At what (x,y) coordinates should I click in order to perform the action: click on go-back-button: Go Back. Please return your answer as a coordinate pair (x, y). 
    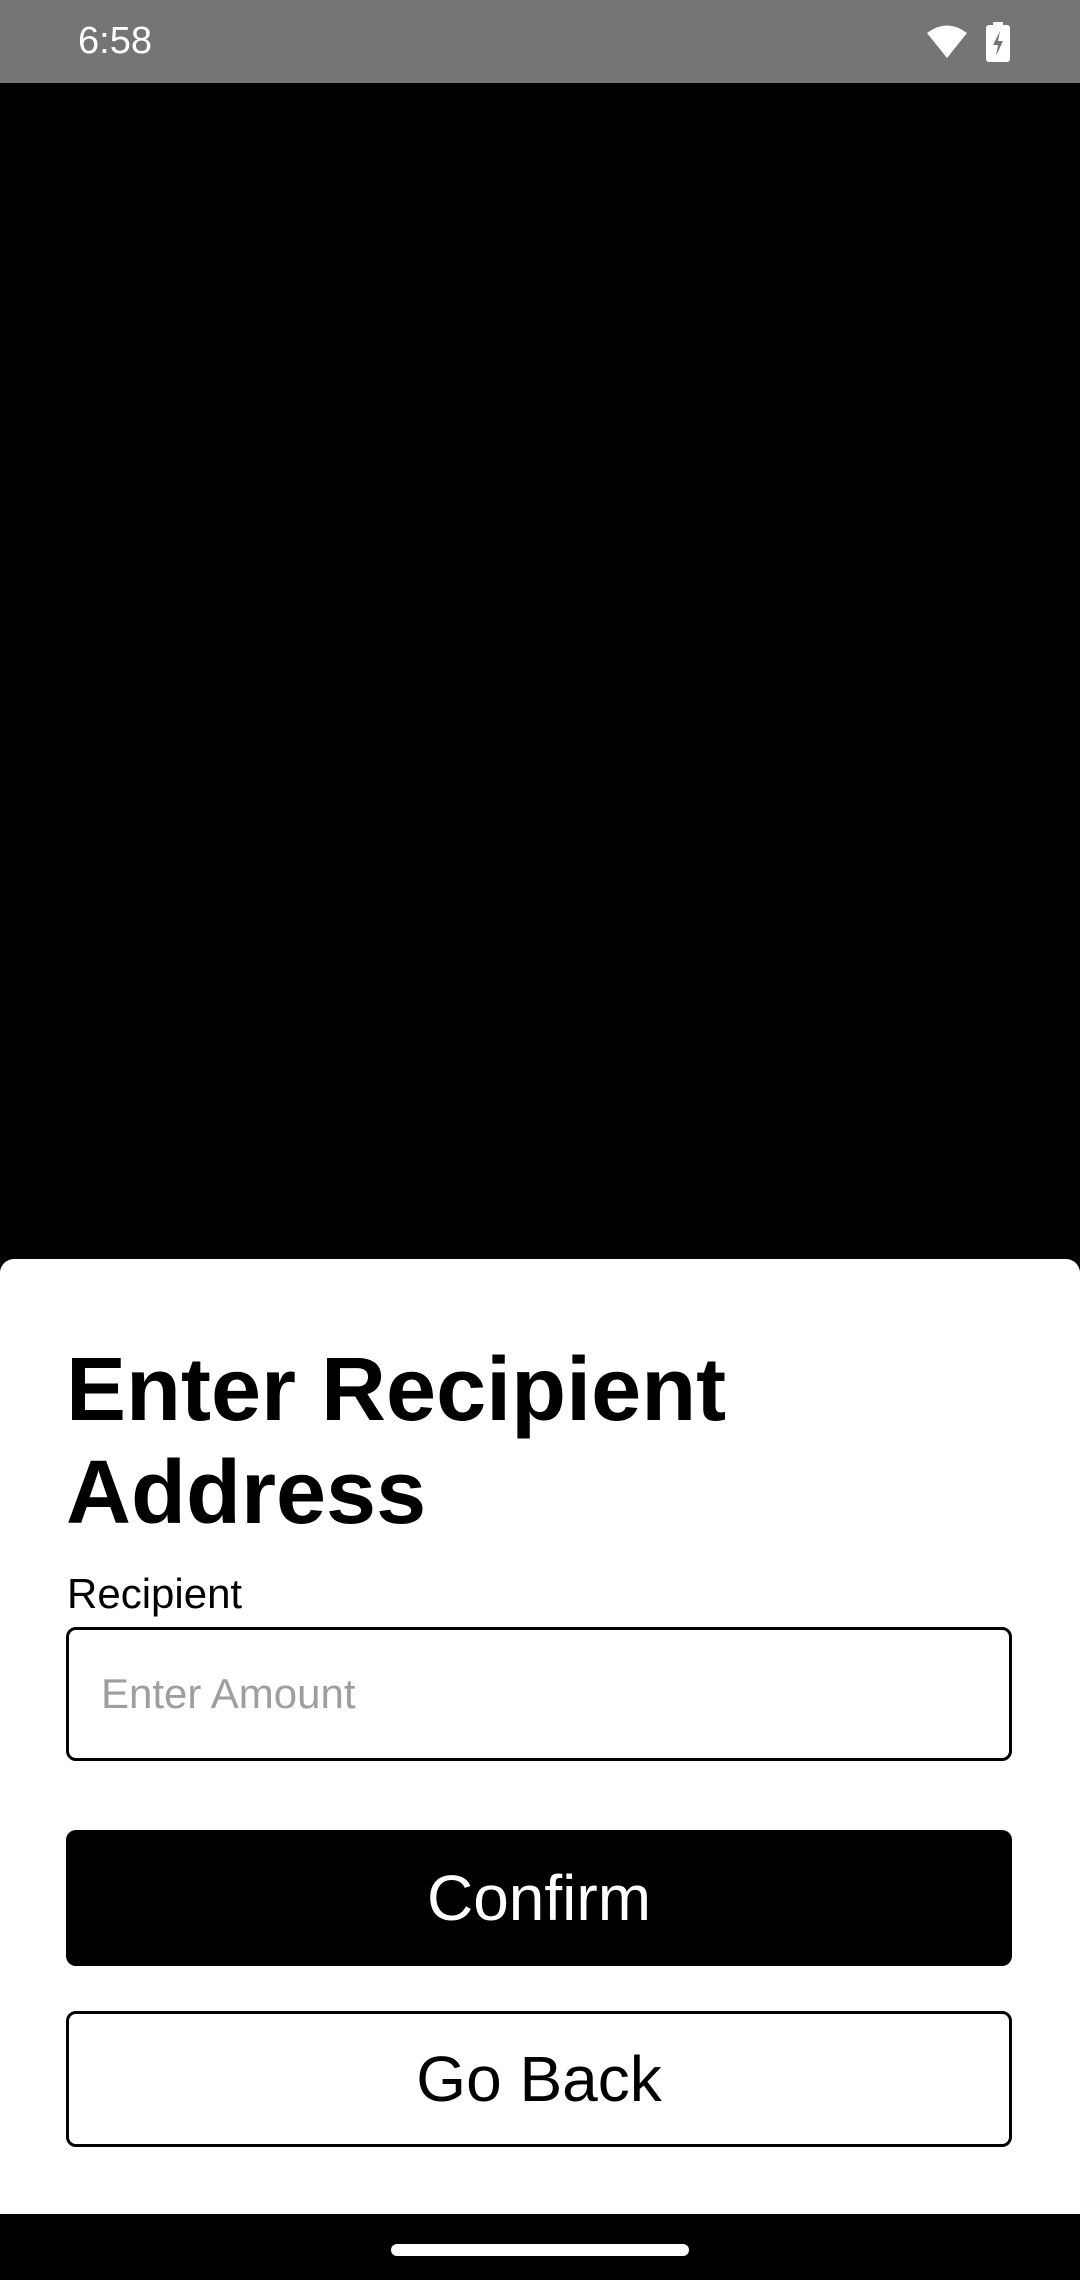
    Looking at the image, I should click on (539, 2079).